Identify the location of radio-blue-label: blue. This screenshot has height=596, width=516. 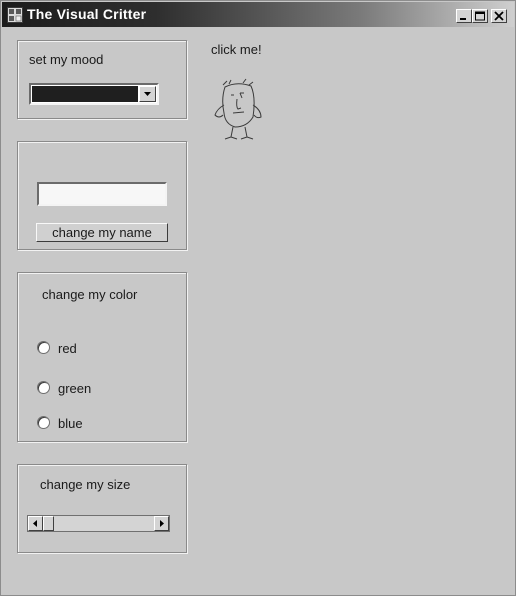
(70, 423).